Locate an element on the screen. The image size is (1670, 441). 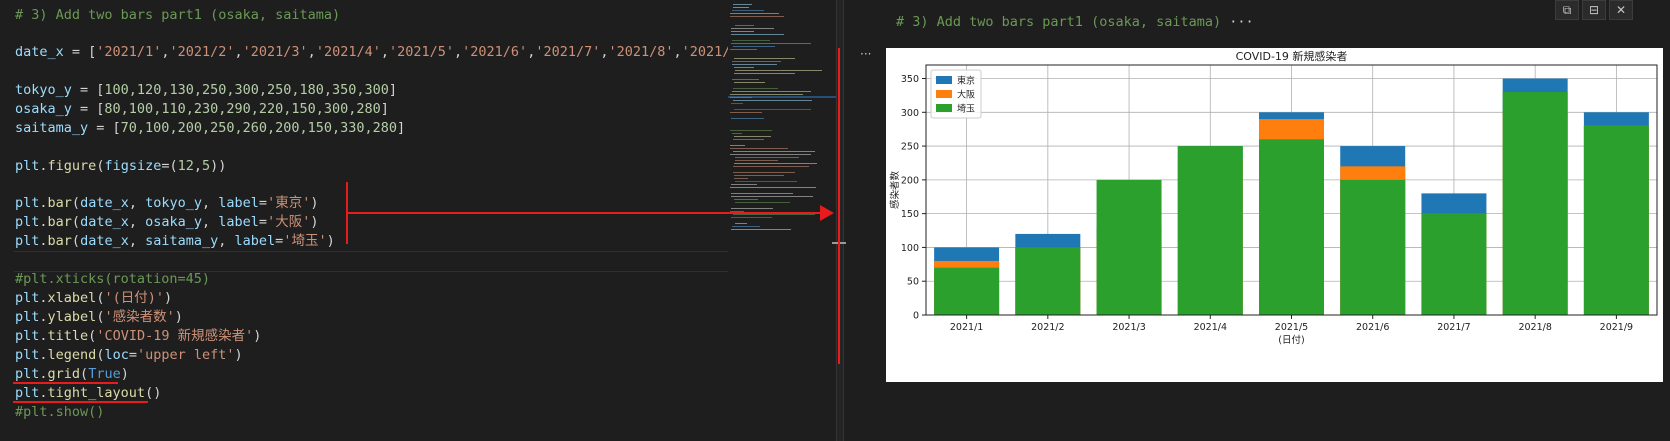
code-token: legend is located at coordinates (72, 355).